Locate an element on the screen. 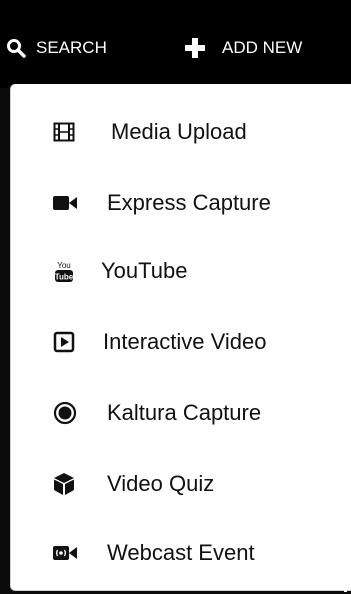 The image size is (351, 594). menu-item-youtube: You Tube YouTube is located at coordinates (181, 271).